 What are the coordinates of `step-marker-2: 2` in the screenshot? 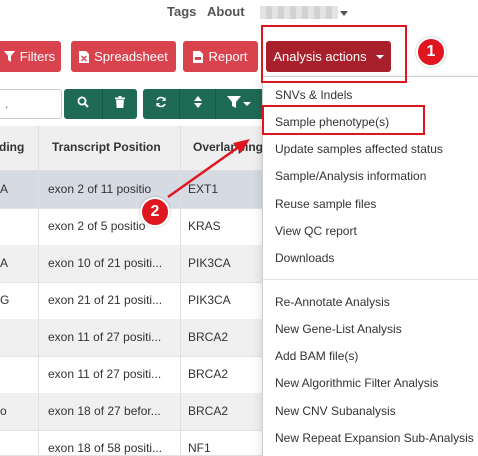 It's located at (155, 212).